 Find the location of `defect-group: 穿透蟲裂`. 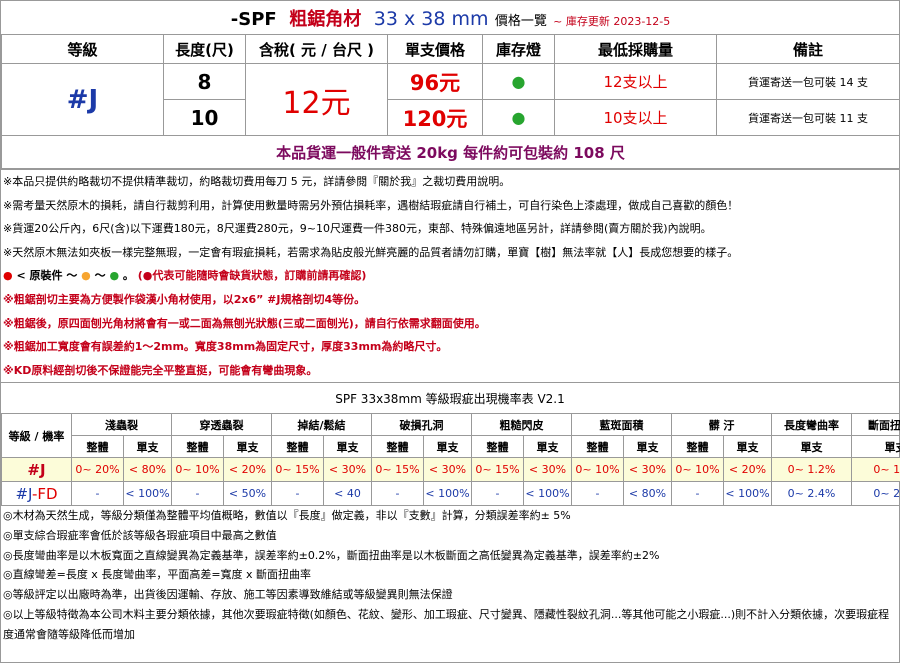

defect-group: 穿透蟲裂 is located at coordinates (221, 425).